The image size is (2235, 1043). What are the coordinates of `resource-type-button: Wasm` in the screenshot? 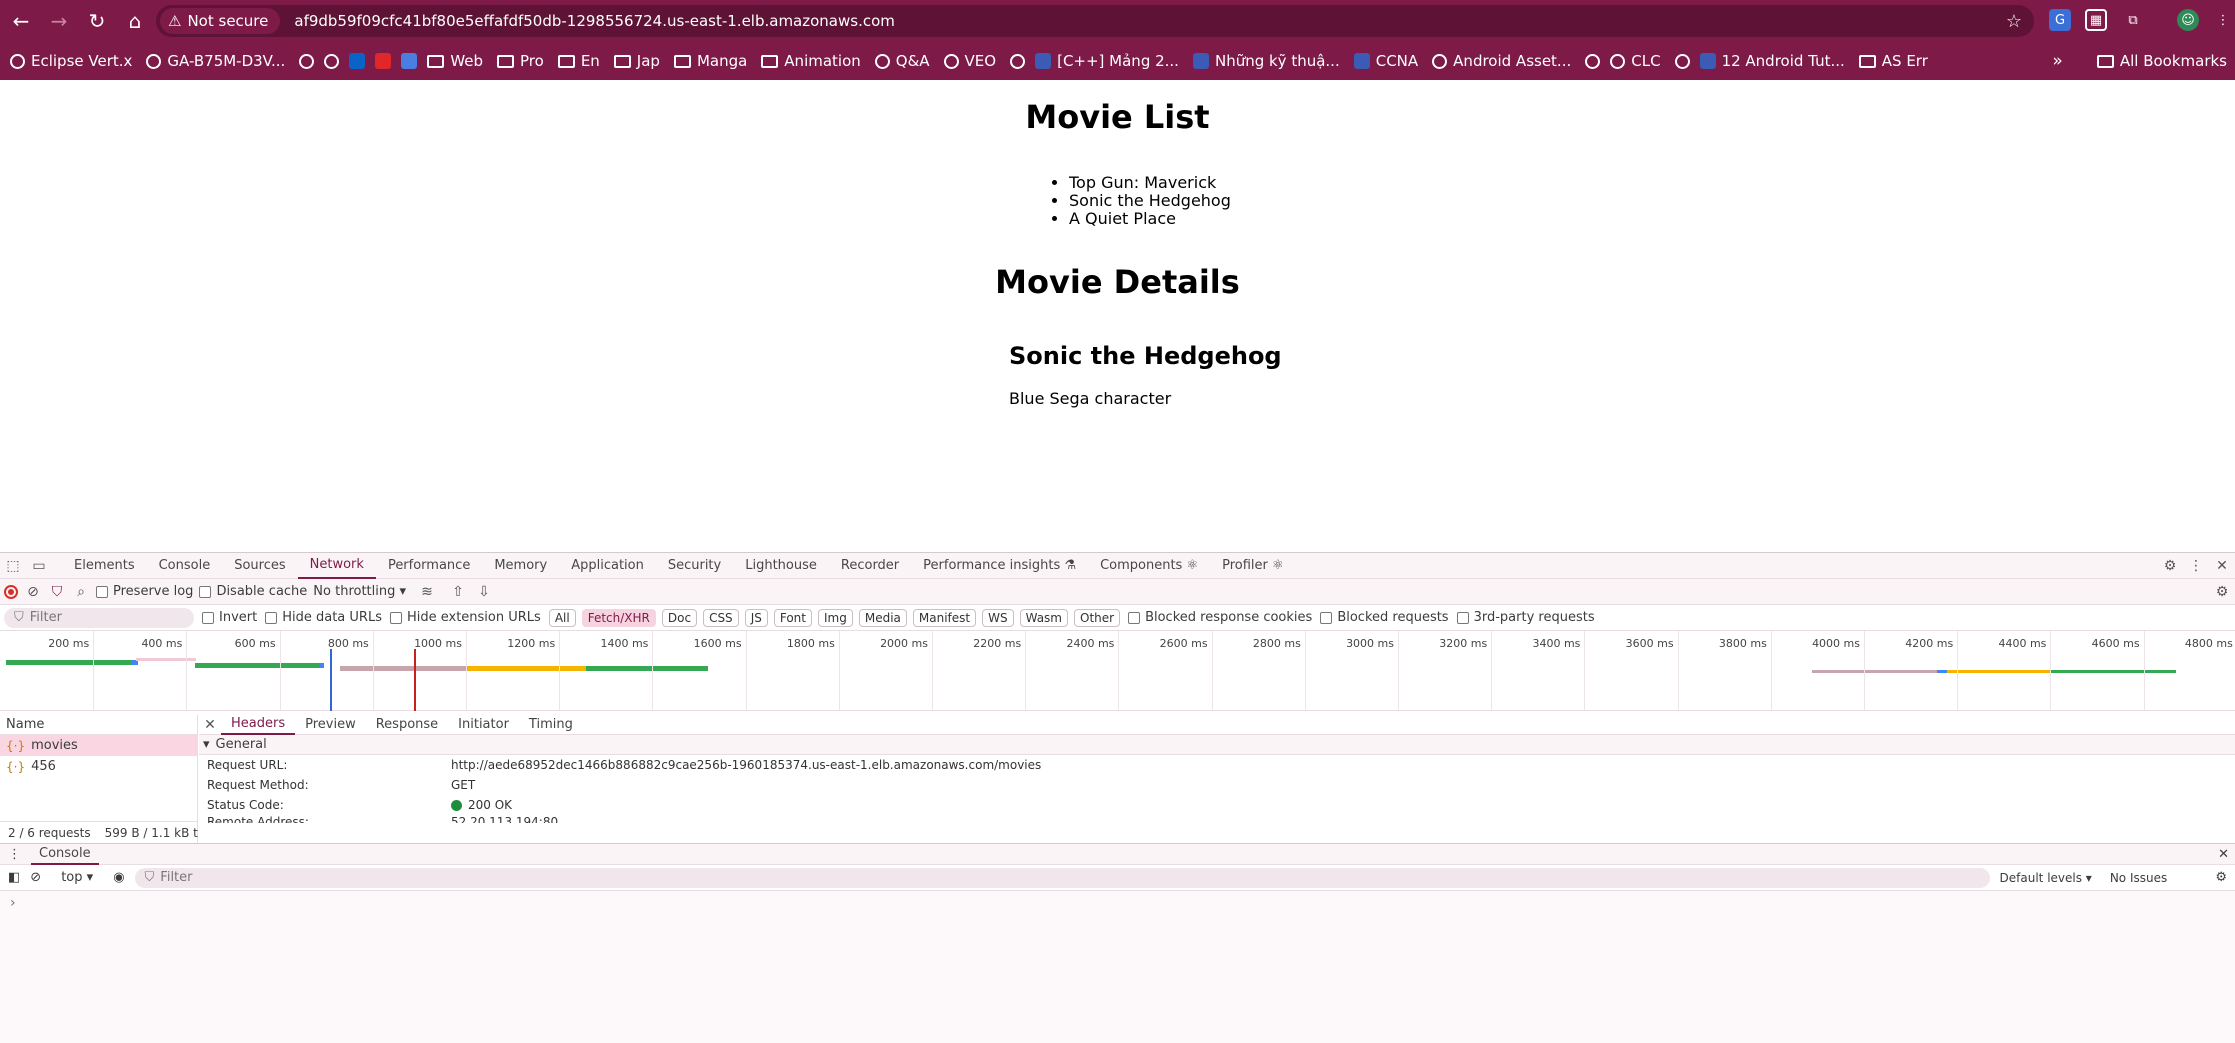 It's located at (1043, 617).